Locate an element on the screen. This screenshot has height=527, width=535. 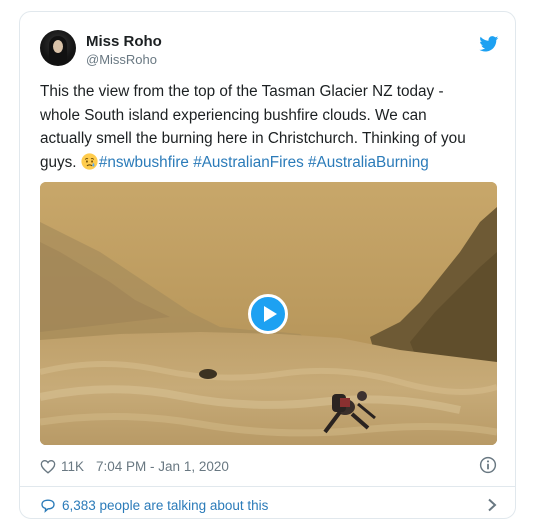
speech-bubble-icon is located at coordinates (48, 505).